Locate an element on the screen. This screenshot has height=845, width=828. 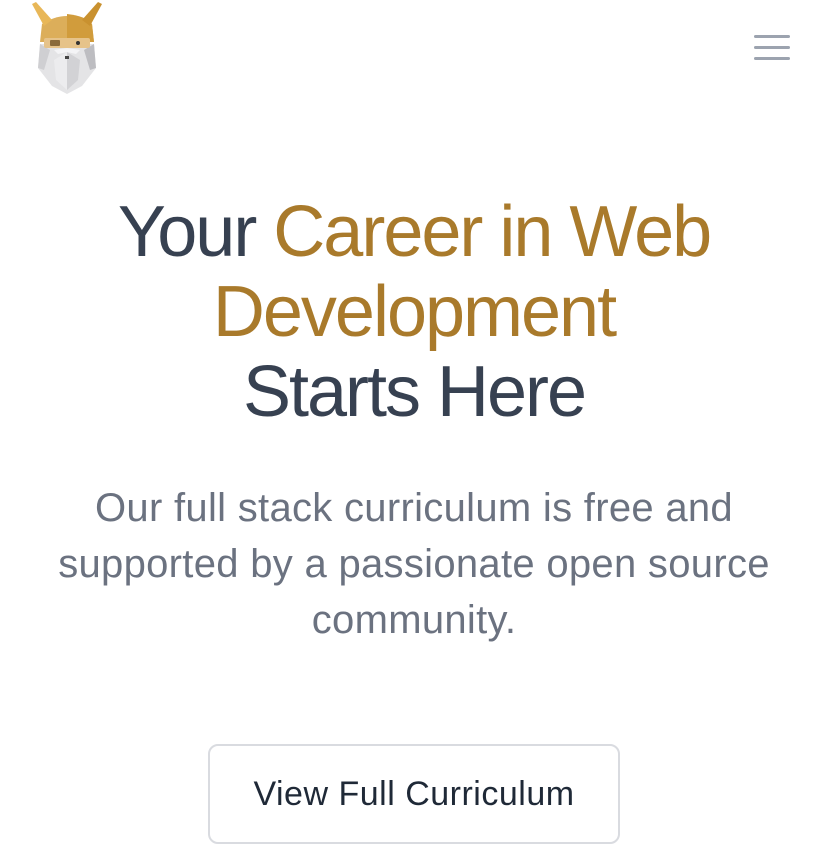
viking-head-logo-icon is located at coordinates (67, 48).